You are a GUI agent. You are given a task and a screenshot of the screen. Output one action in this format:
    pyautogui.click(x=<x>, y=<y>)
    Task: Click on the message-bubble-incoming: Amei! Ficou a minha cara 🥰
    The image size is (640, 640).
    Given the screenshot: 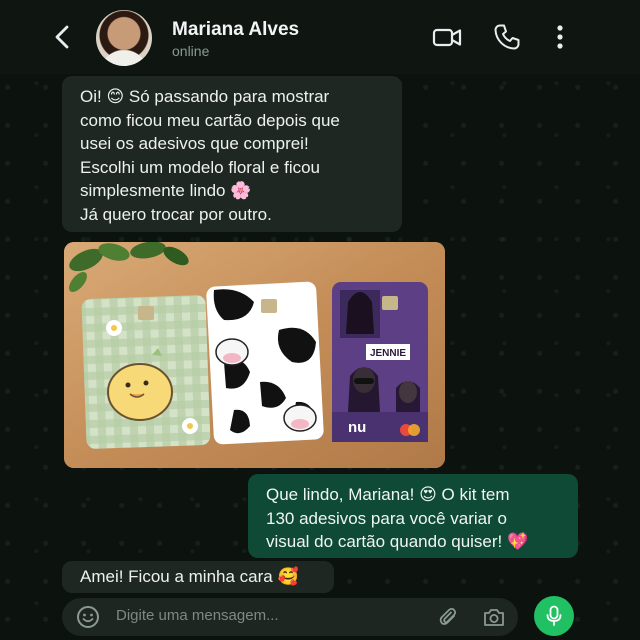 What is the action you would take?
    pyautogui.click(x=198, y=577)
    